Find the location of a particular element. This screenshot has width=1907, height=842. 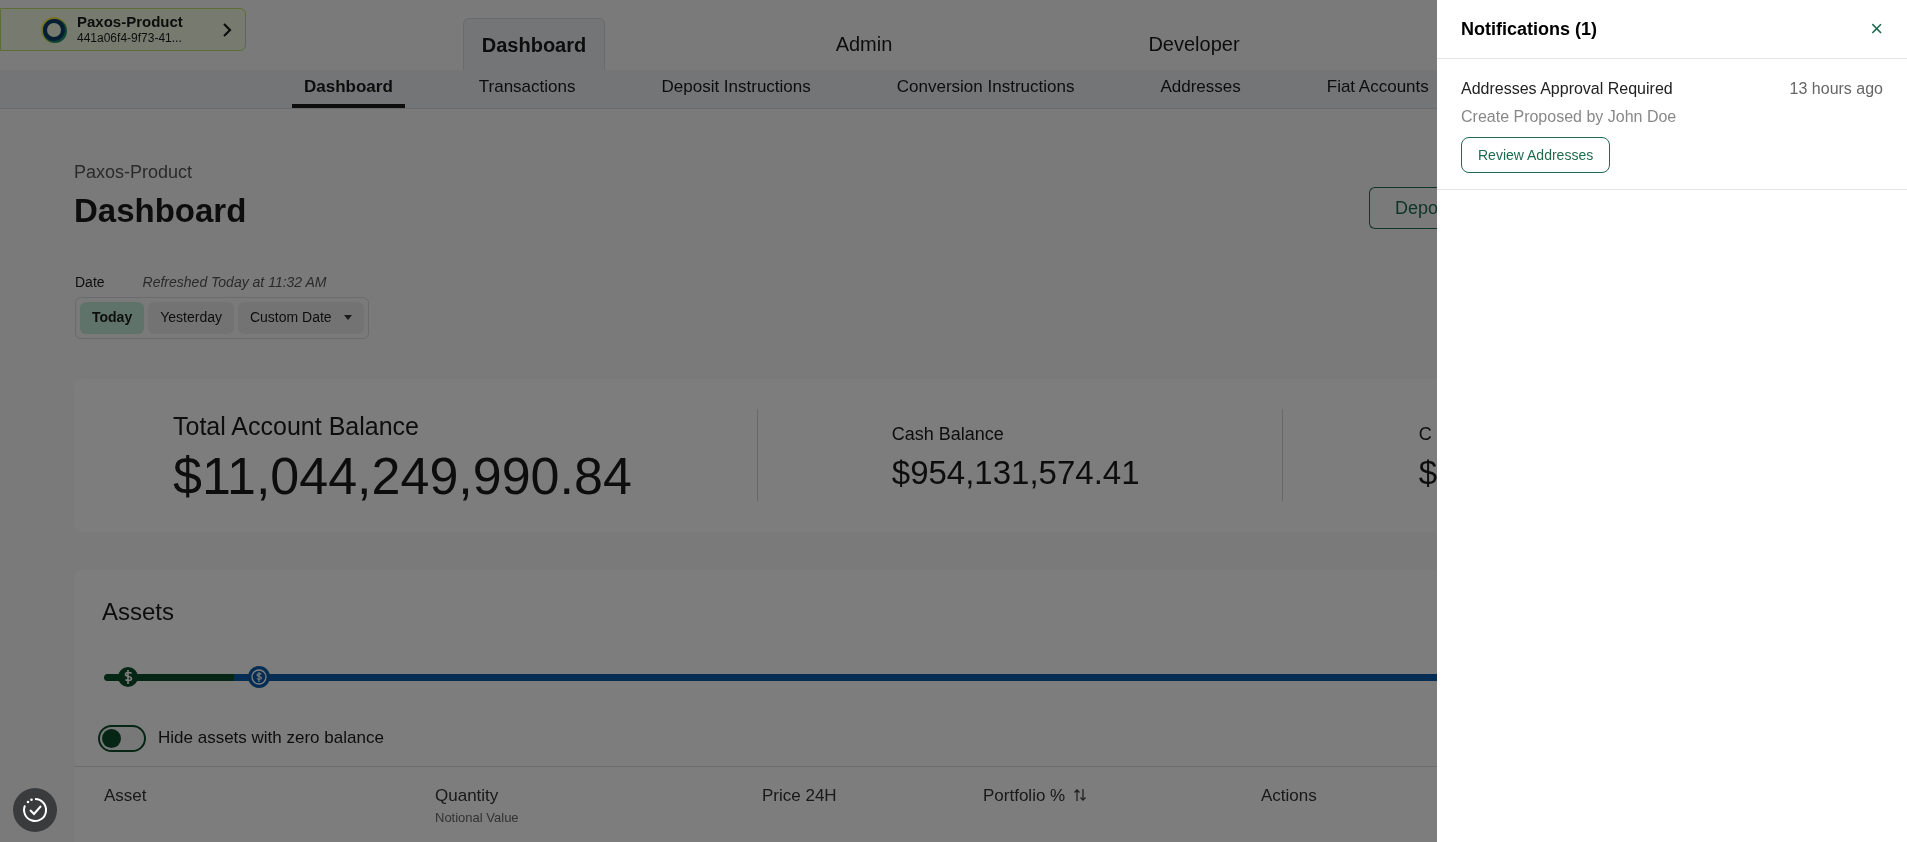

top-tab: Developer is located at coordinates (1194, 44).